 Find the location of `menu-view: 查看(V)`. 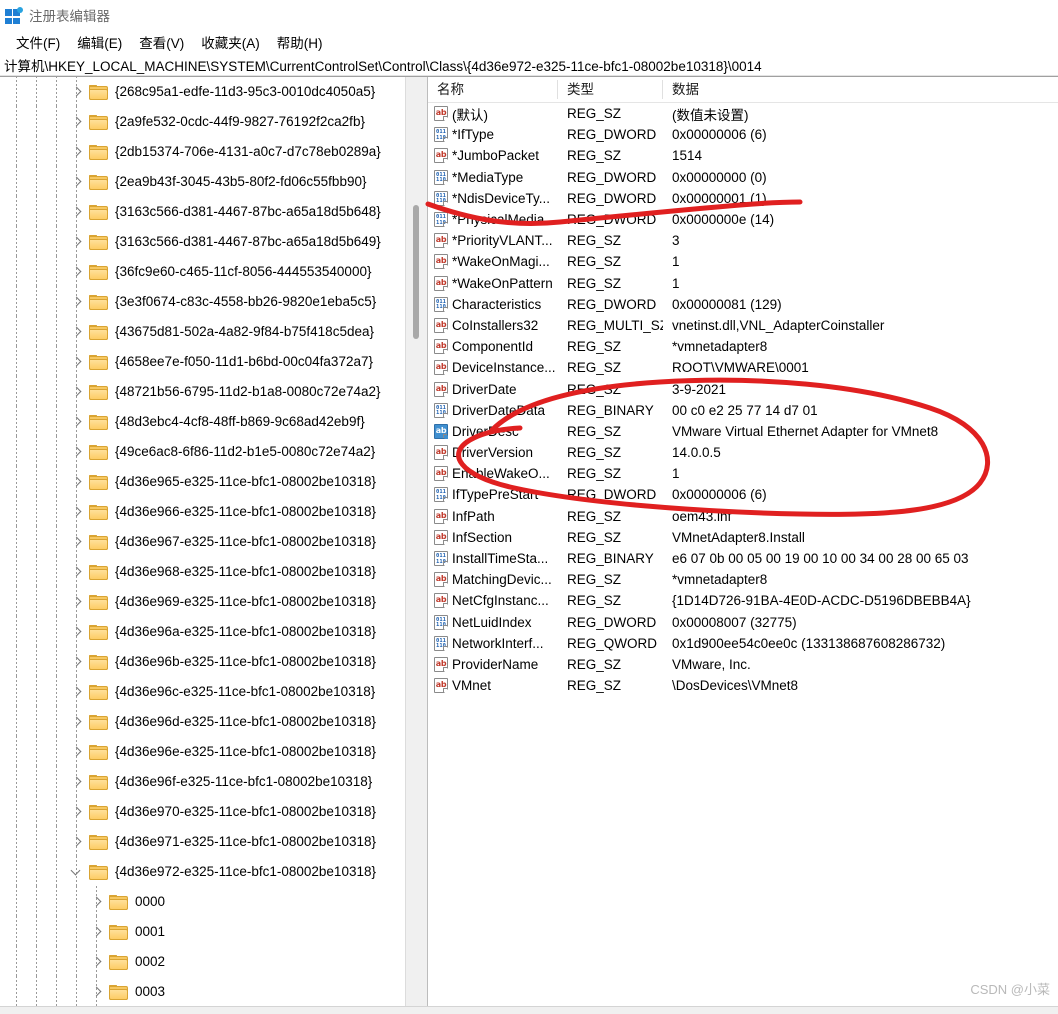

menu-view: 查看(V) is located at coordinates (162, 42).